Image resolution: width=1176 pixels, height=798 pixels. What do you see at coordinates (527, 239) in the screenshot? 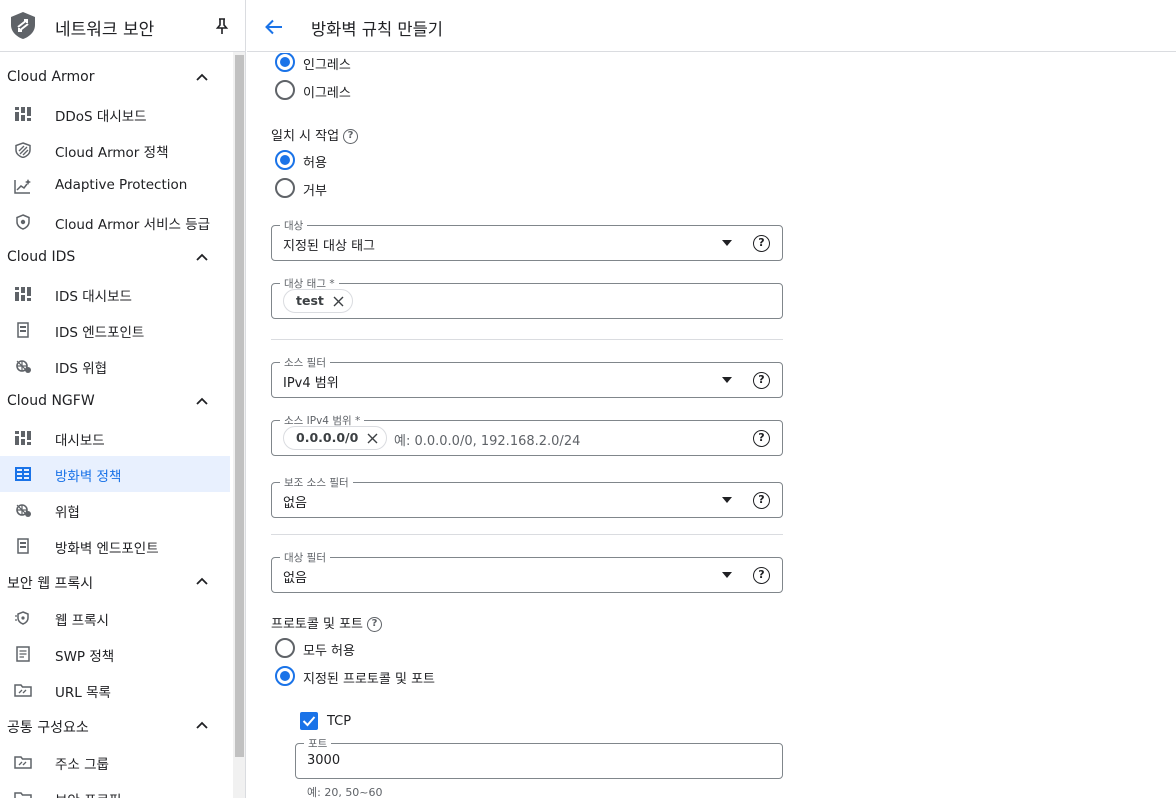
I see `targets-select: 대상 지정된 대상 태그 ?` at bounding box center [527, 239].